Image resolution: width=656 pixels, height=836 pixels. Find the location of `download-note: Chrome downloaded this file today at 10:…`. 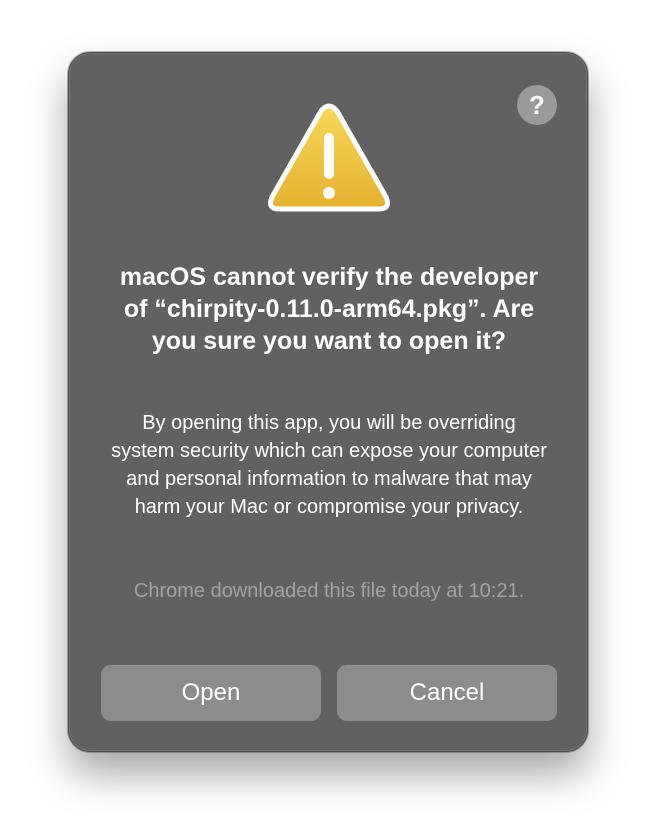

download-note: Chrome downloaded this file today at 10:… is located at coordinates (329, 591).